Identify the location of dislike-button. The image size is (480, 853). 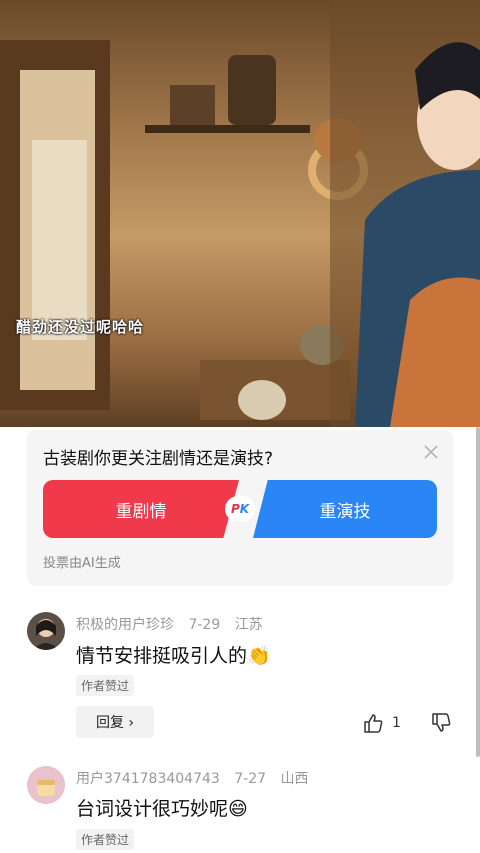
(441, 725).